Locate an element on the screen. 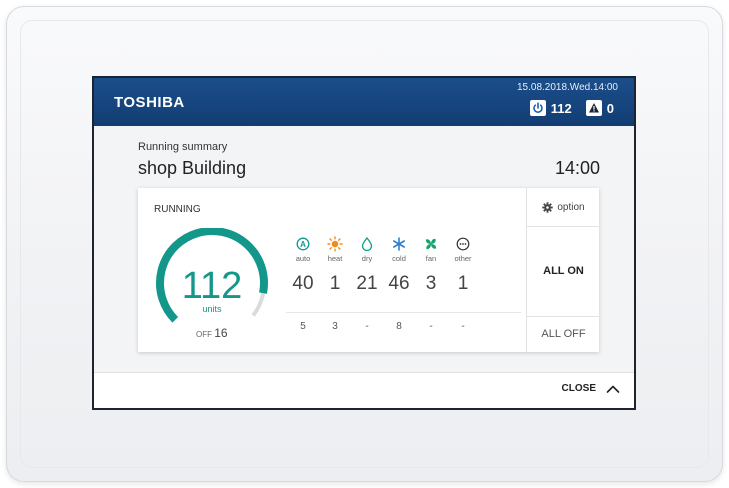  brand-logo: TOSHIBA is located at coordinates (149, 102).